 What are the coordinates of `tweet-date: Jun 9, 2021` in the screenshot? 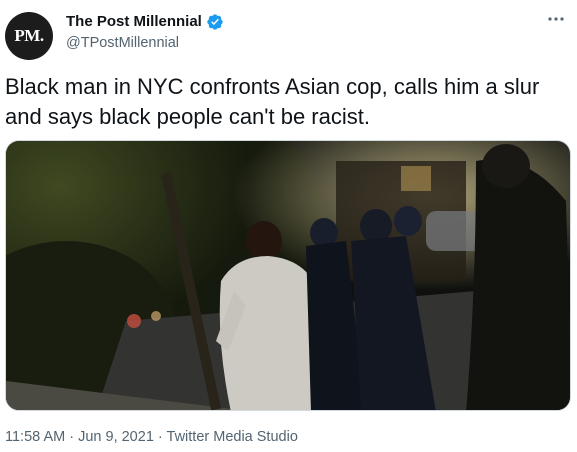 It's located at (116, 437).